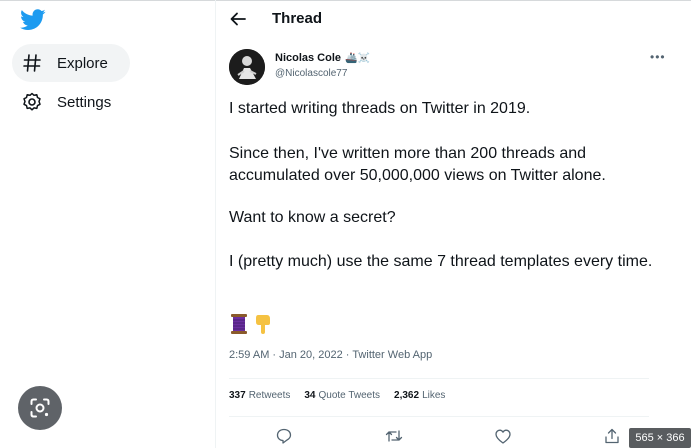  I want to click on retweet-icon, so click(394, 436).